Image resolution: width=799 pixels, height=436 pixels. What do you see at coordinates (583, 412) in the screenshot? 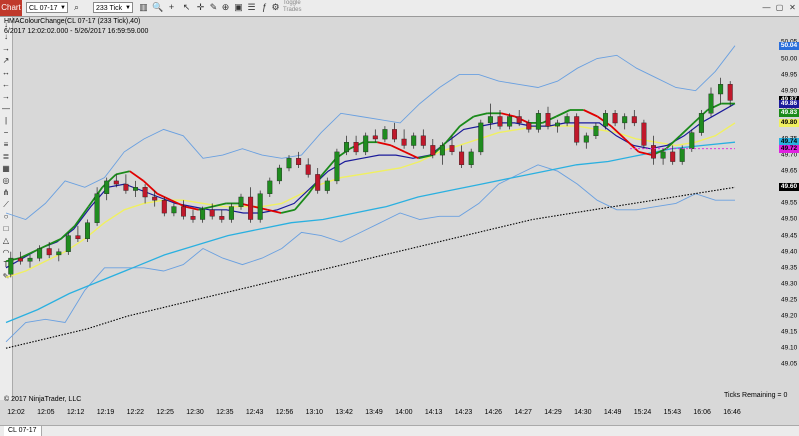
I see `time-tick-label: 14:30` at bounding box center [583, 412].